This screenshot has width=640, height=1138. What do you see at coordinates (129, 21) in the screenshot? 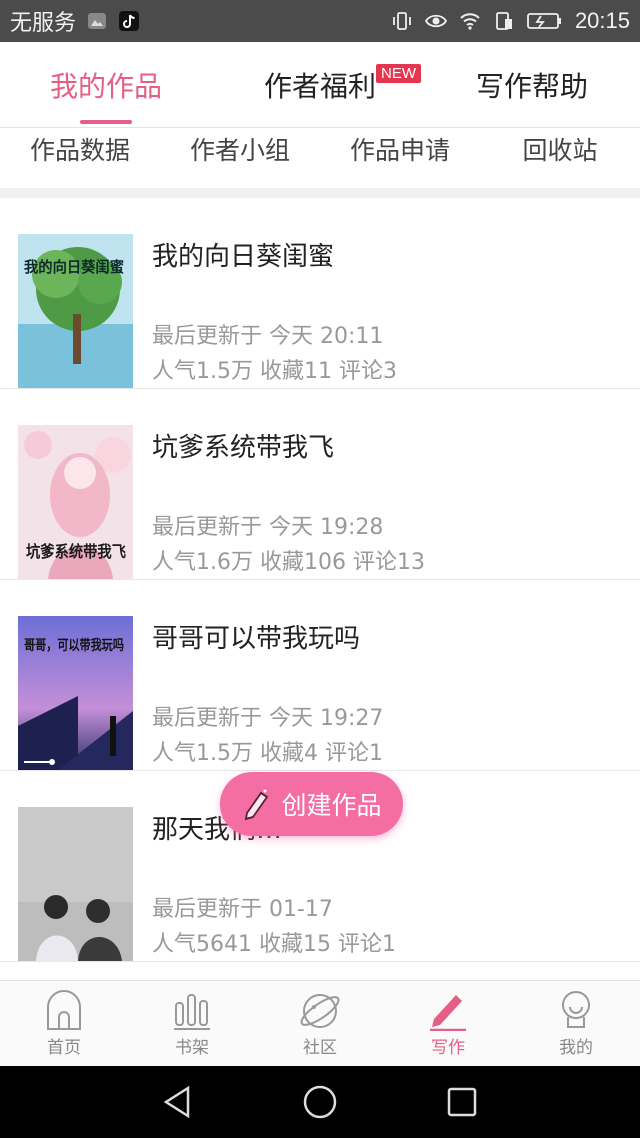
I see `tiktok-icon` at bounding box center [129, 21].